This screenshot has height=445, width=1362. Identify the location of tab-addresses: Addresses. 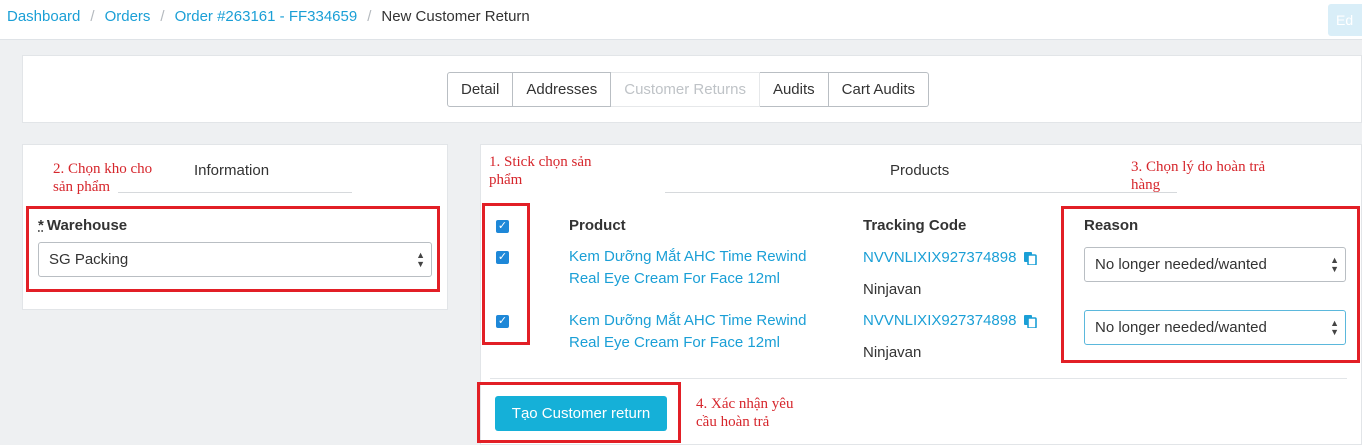
(562, 89).